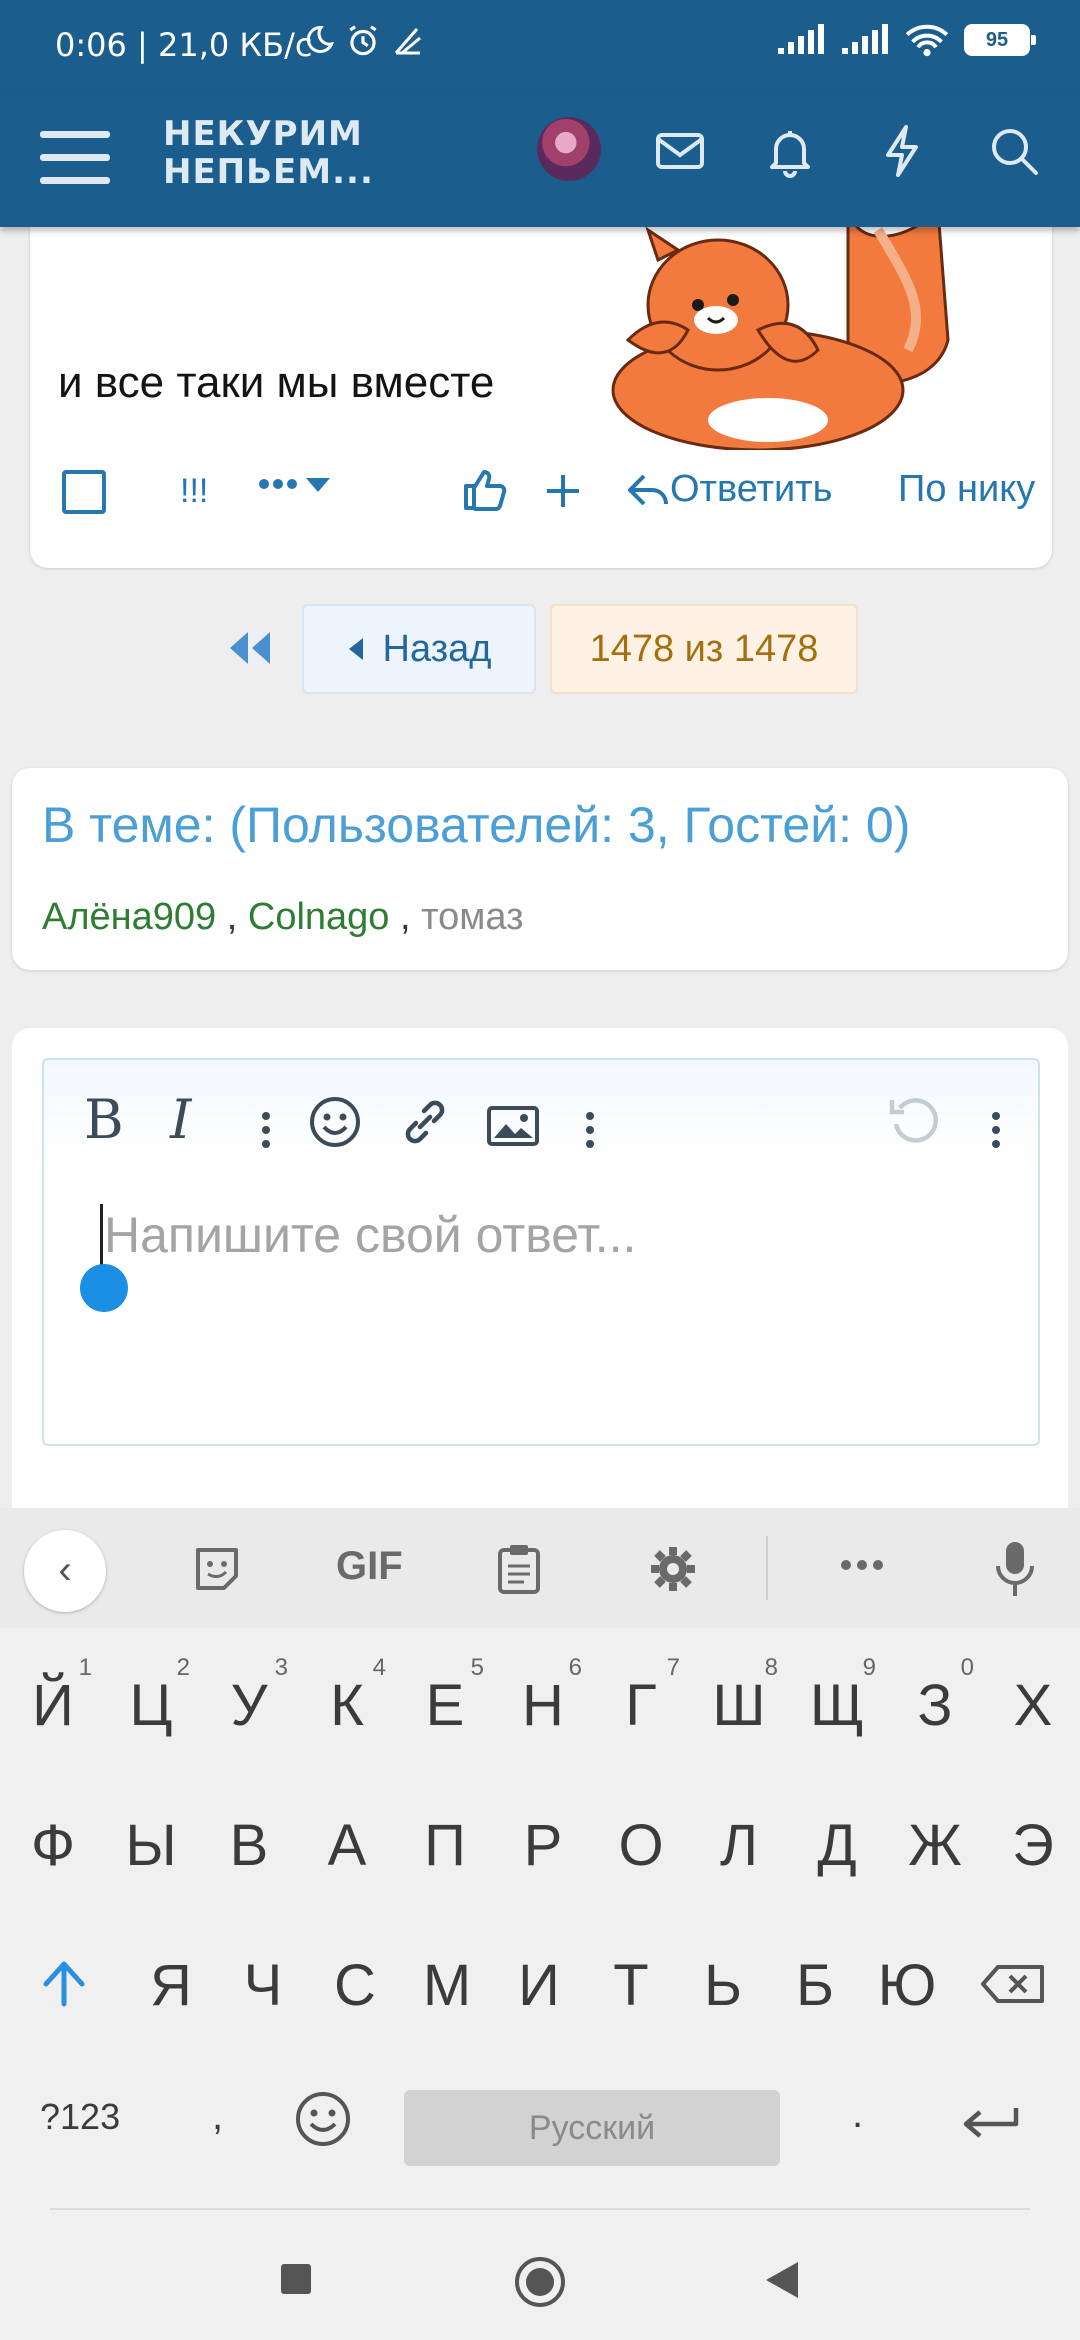 This screenshot has height=2340, width=1080. Describe the element at coordinates (780, 335) in the screenshot. I see `cat-sticker-image` at that location.